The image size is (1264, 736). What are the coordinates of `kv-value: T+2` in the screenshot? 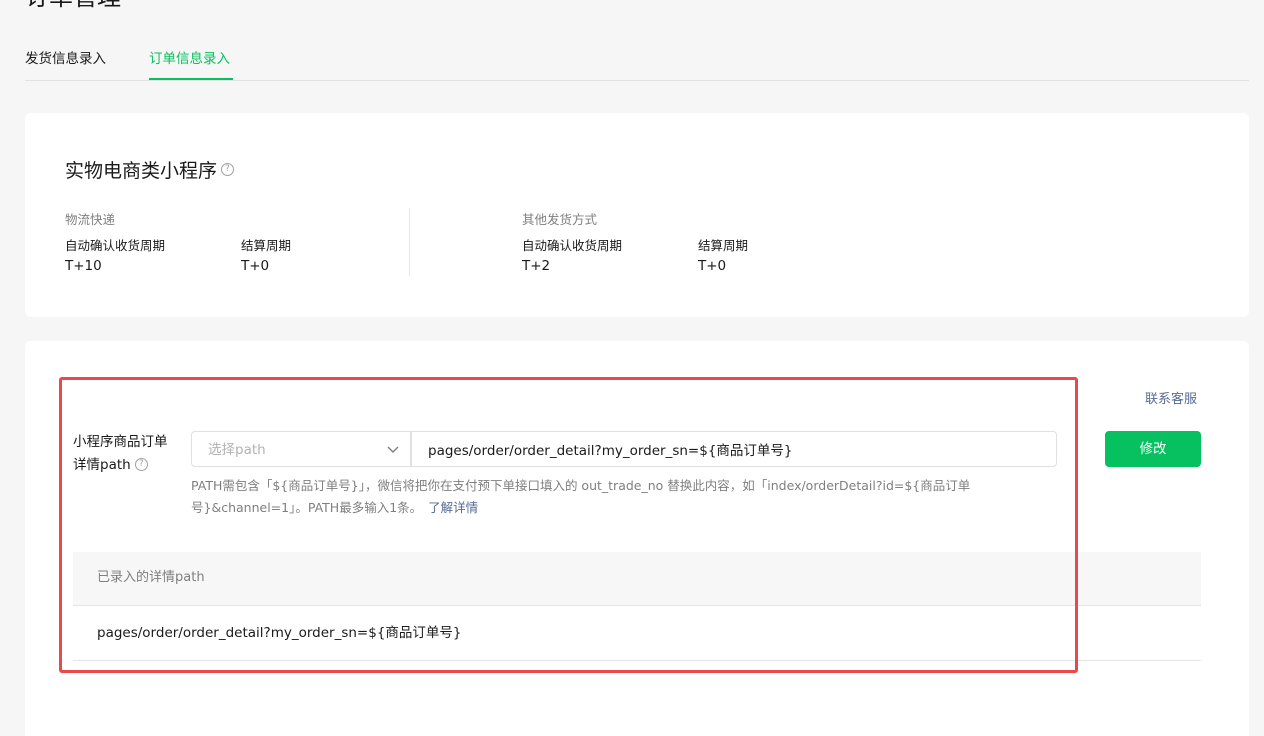 It's located at (536, 266).